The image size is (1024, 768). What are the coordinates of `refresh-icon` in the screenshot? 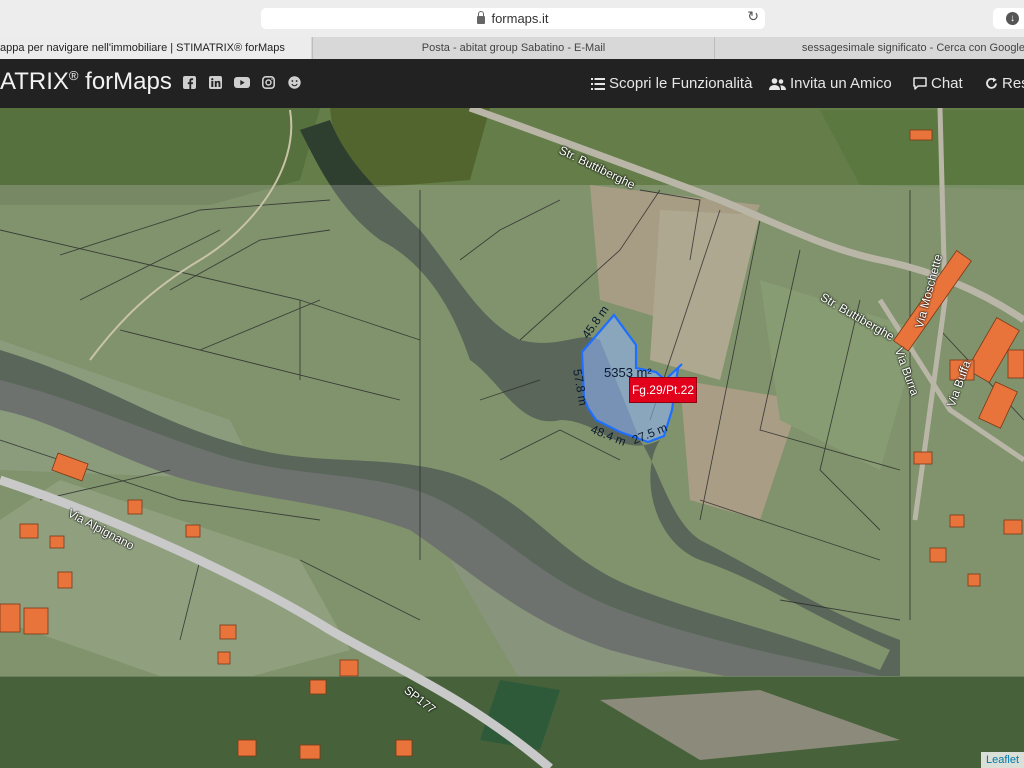 It's located at (991, 83).